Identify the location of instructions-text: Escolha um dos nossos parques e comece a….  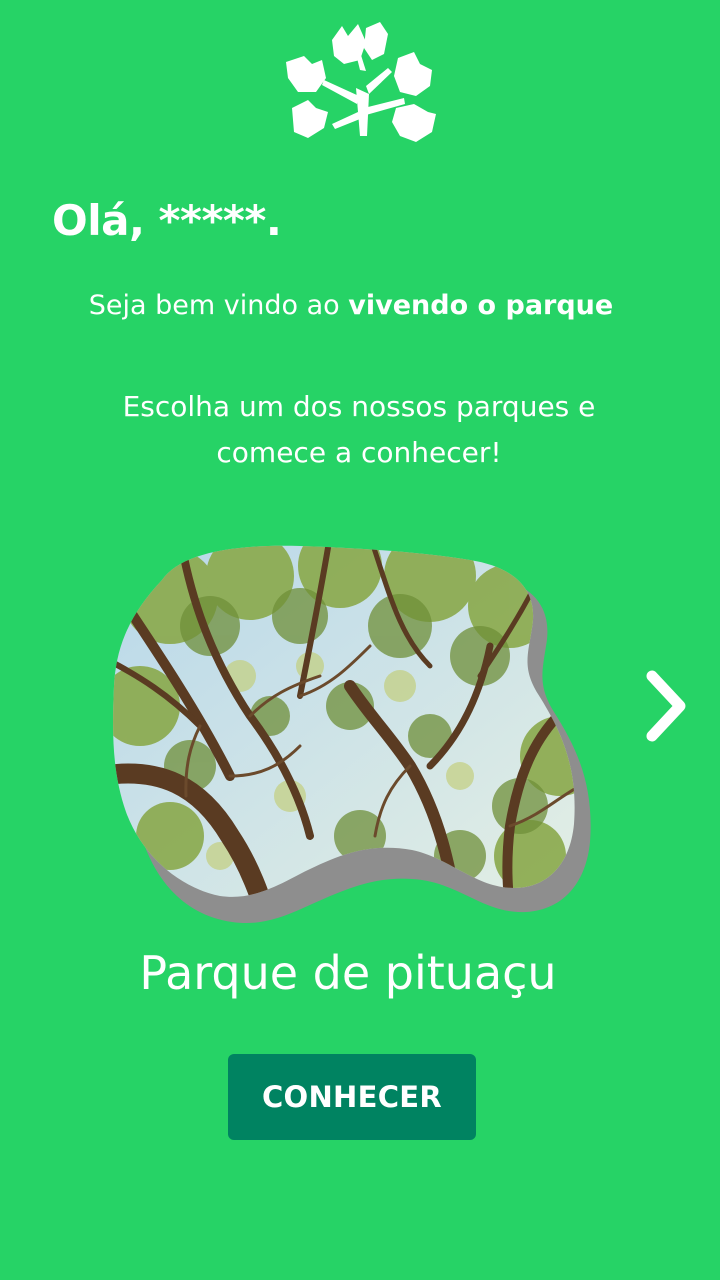
(359, 430).